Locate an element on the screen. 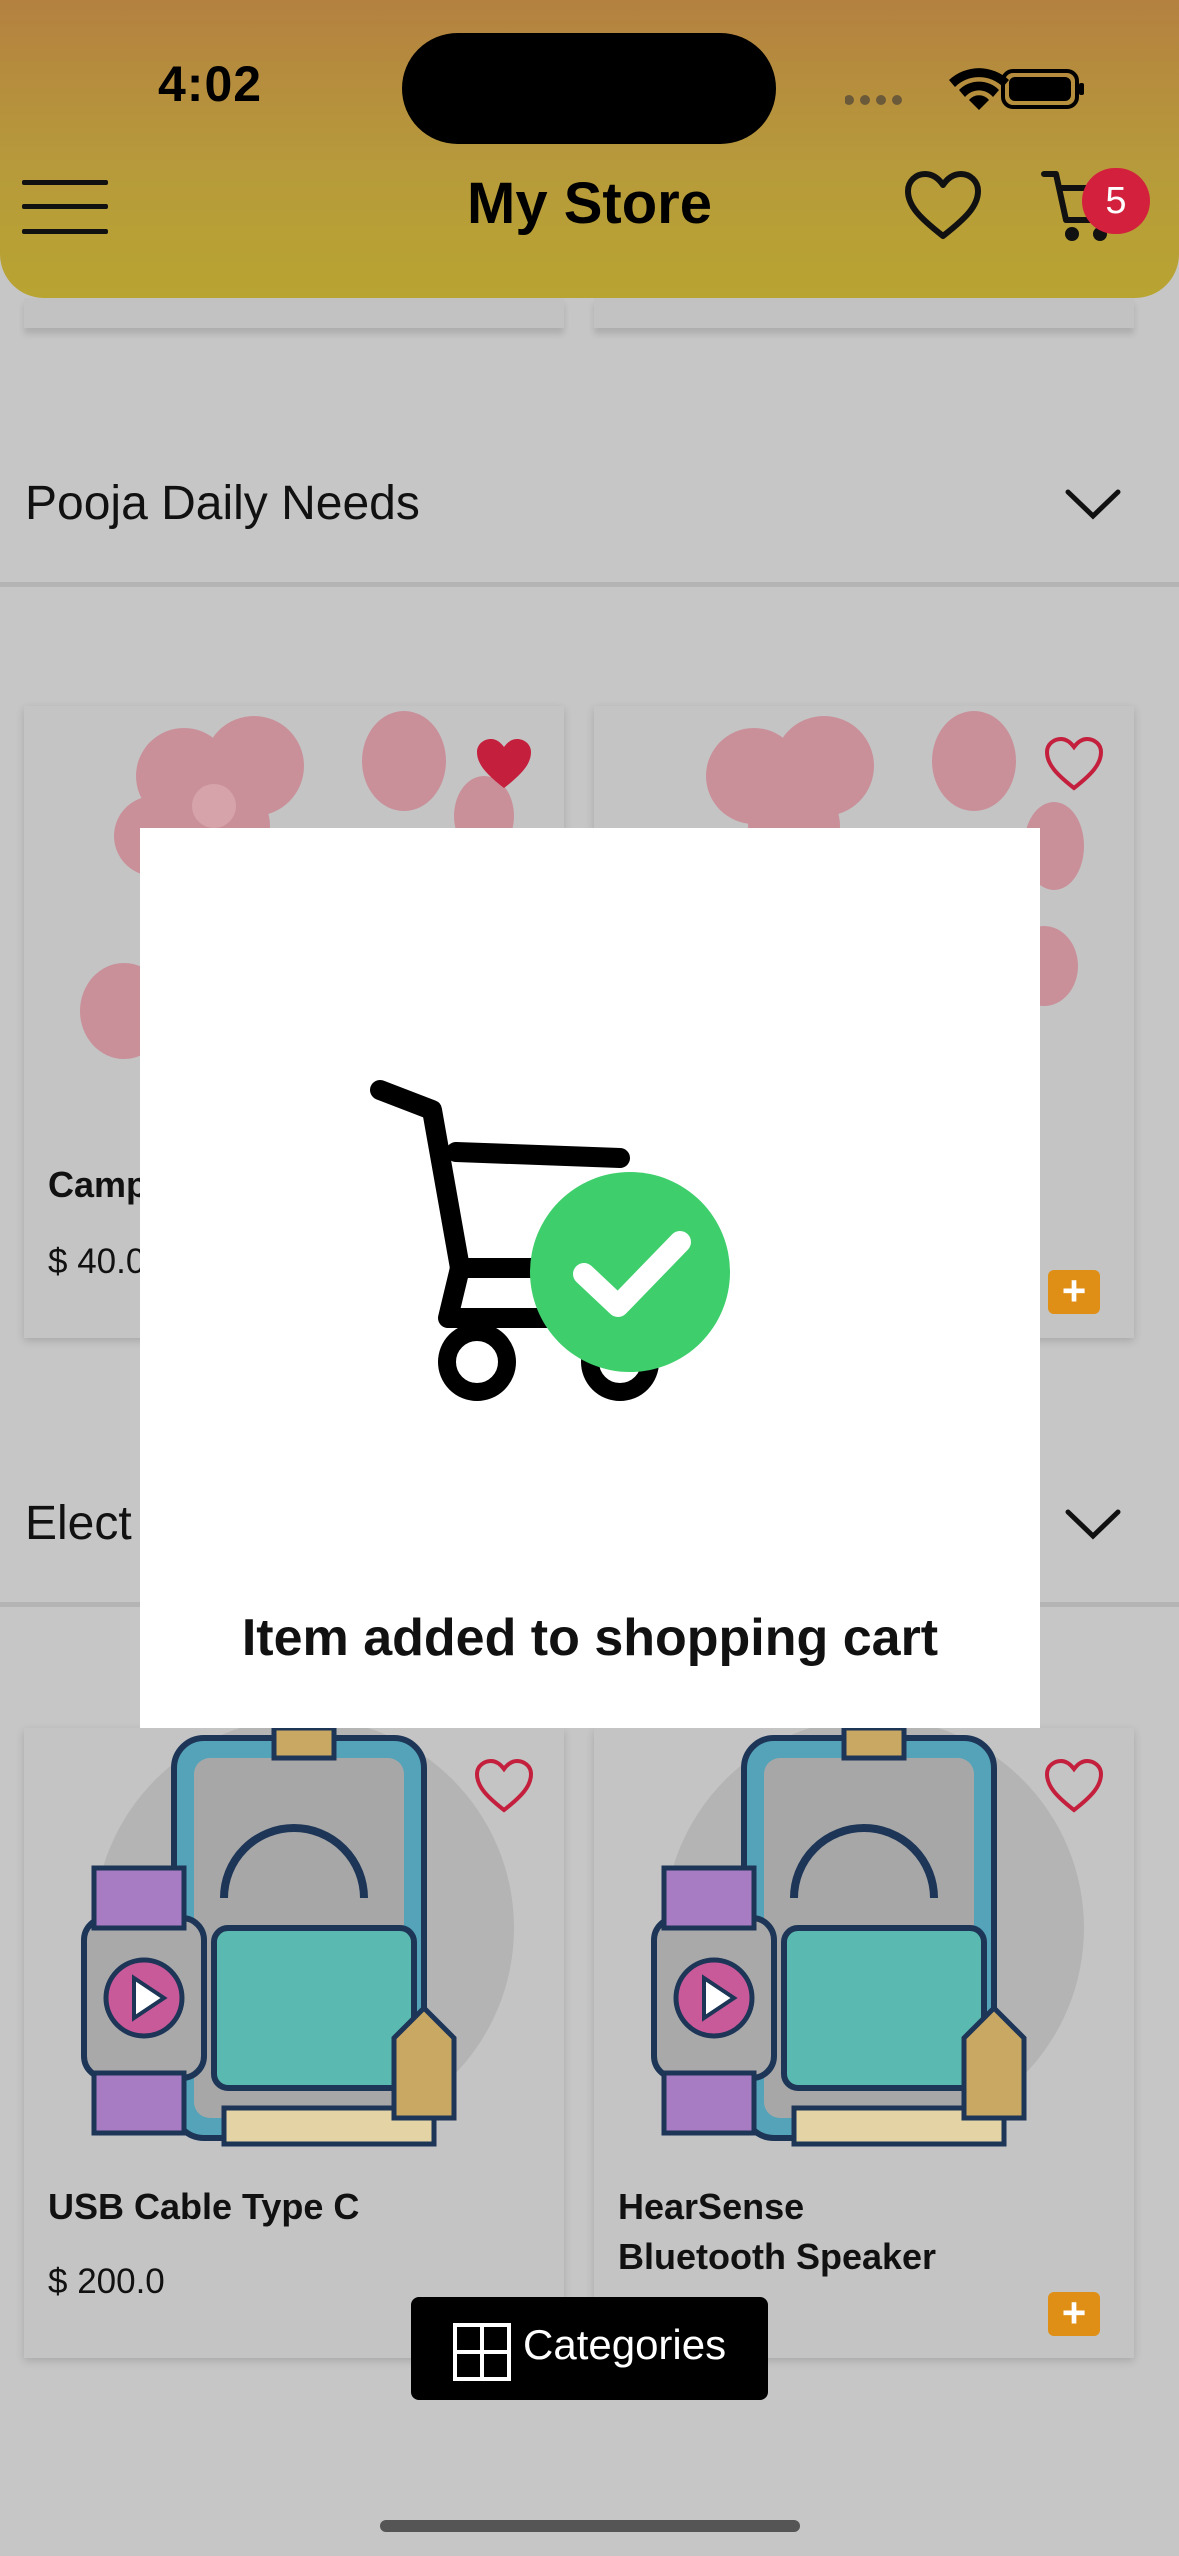 This screenshot has width=1179, height=2556. categories-button: Categories is located at coordinates (589, 2348).